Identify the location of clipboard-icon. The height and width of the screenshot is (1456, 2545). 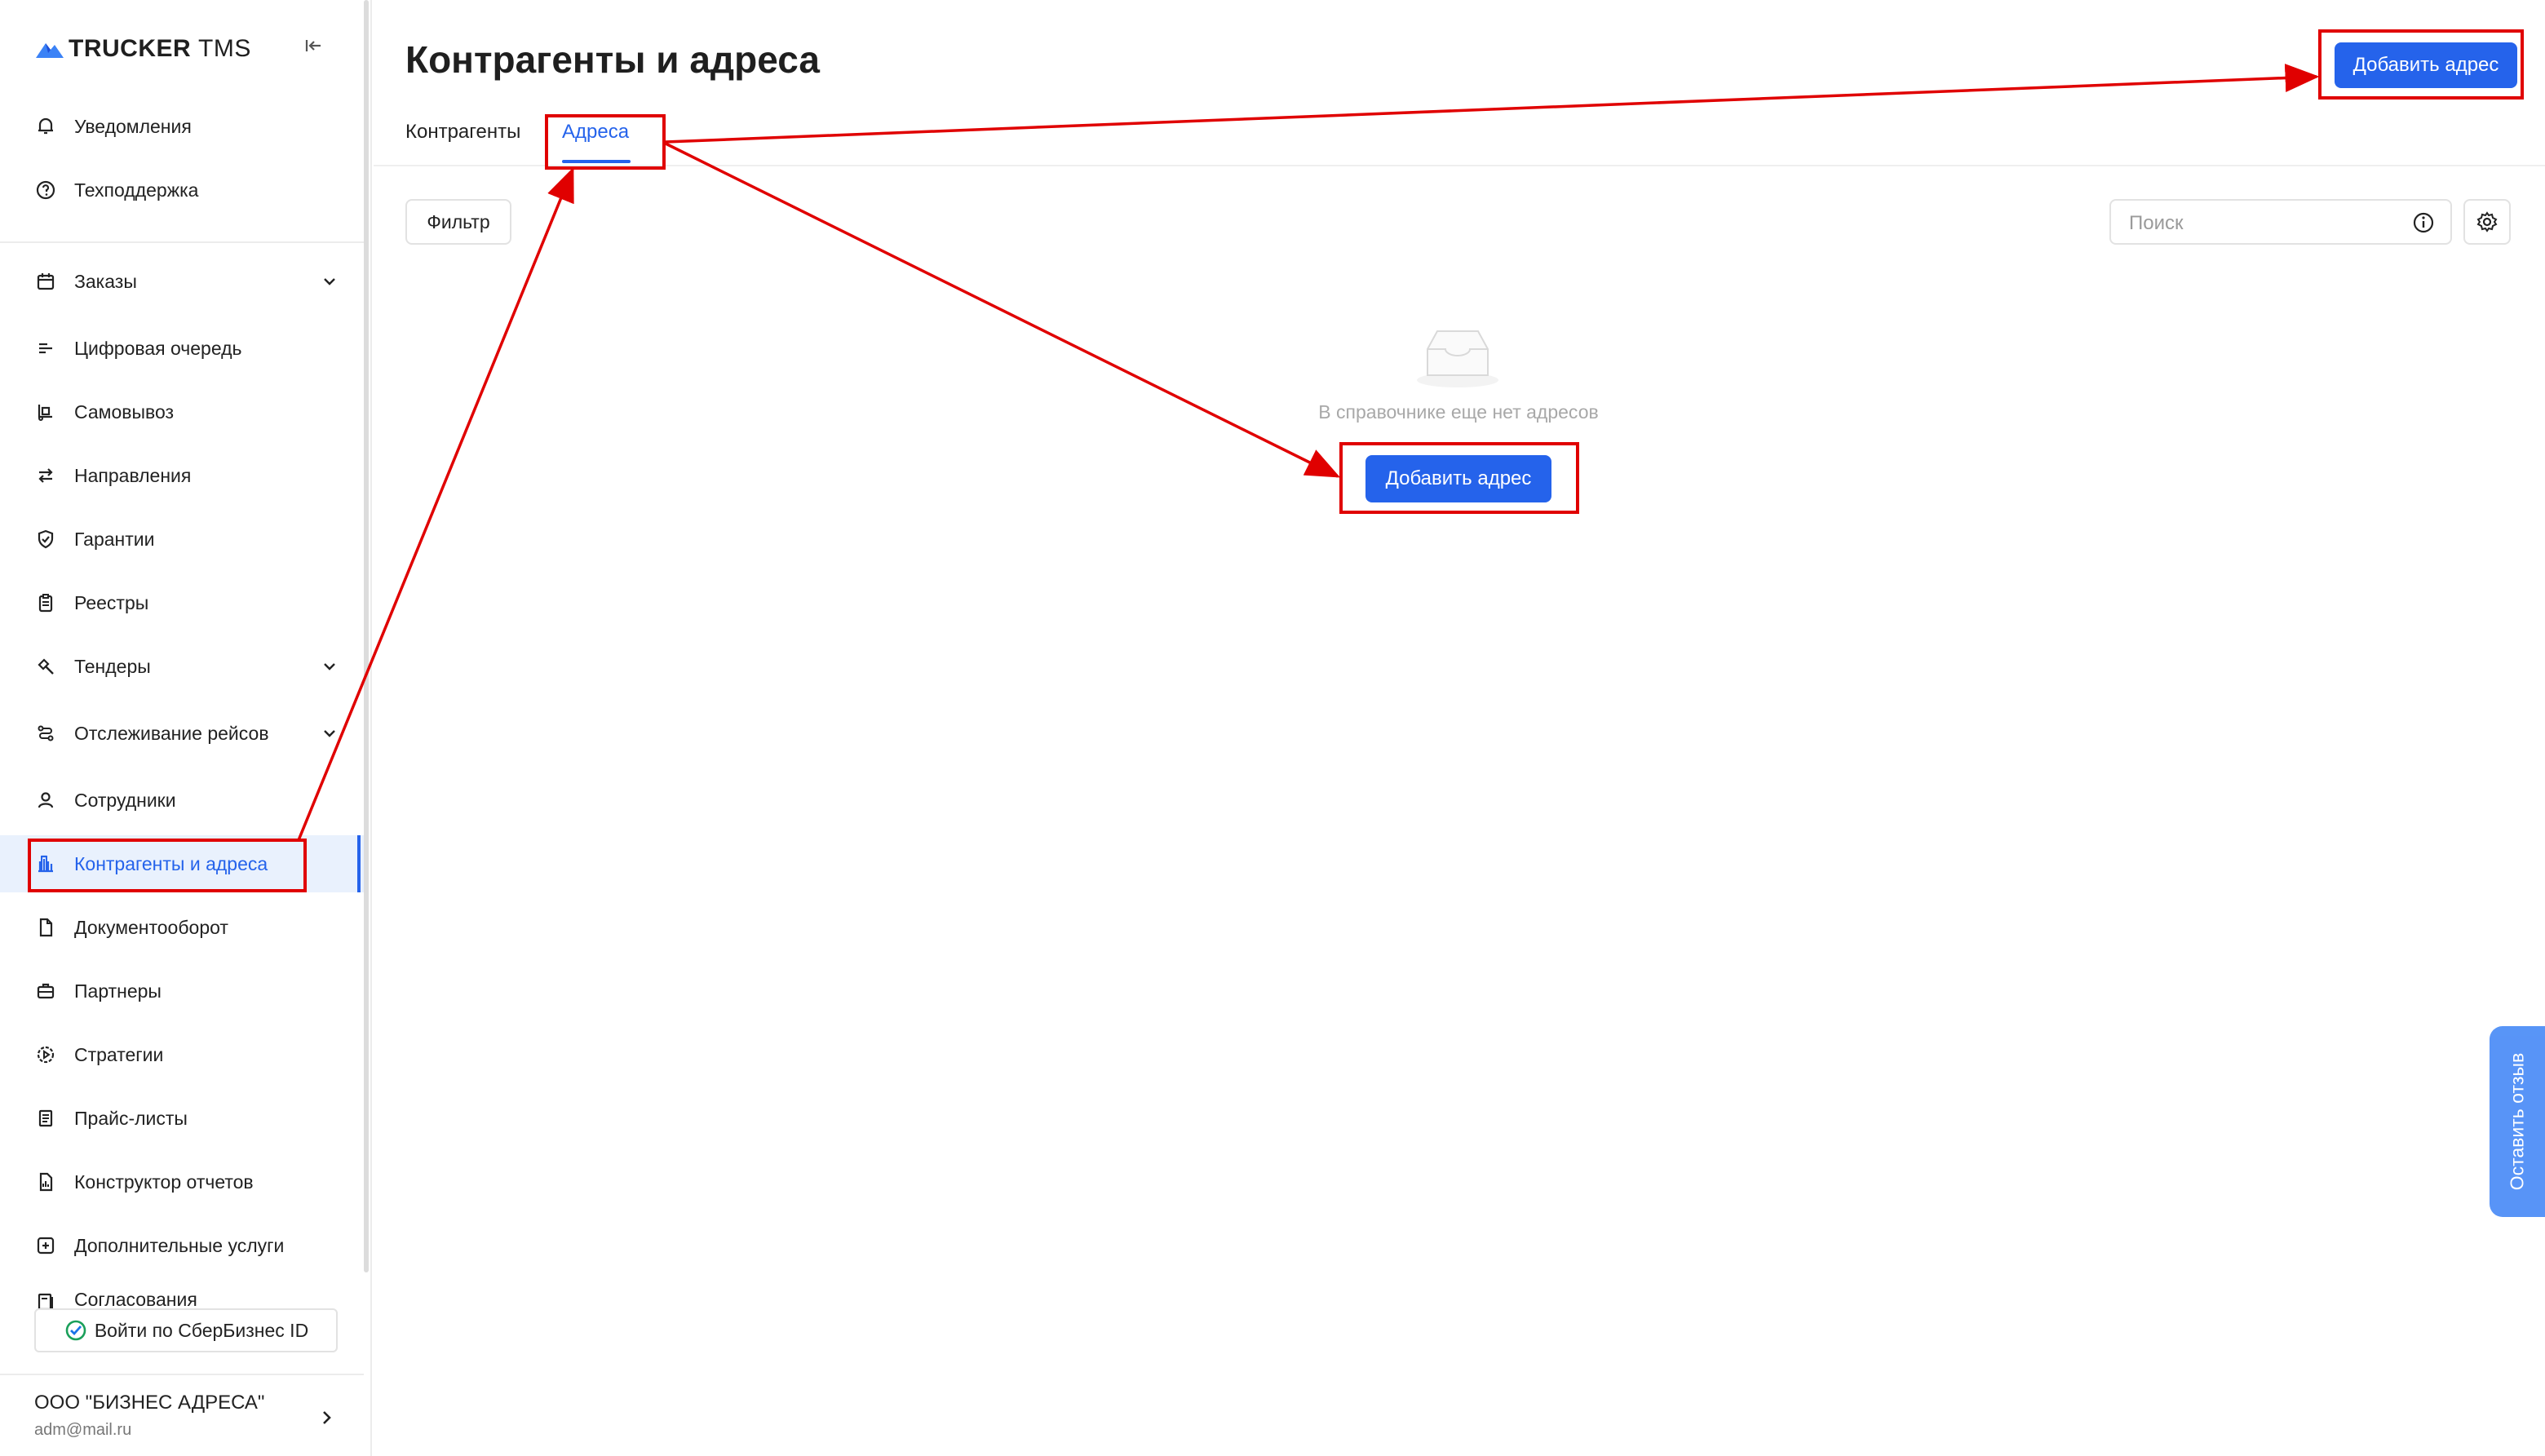
(46, 603).